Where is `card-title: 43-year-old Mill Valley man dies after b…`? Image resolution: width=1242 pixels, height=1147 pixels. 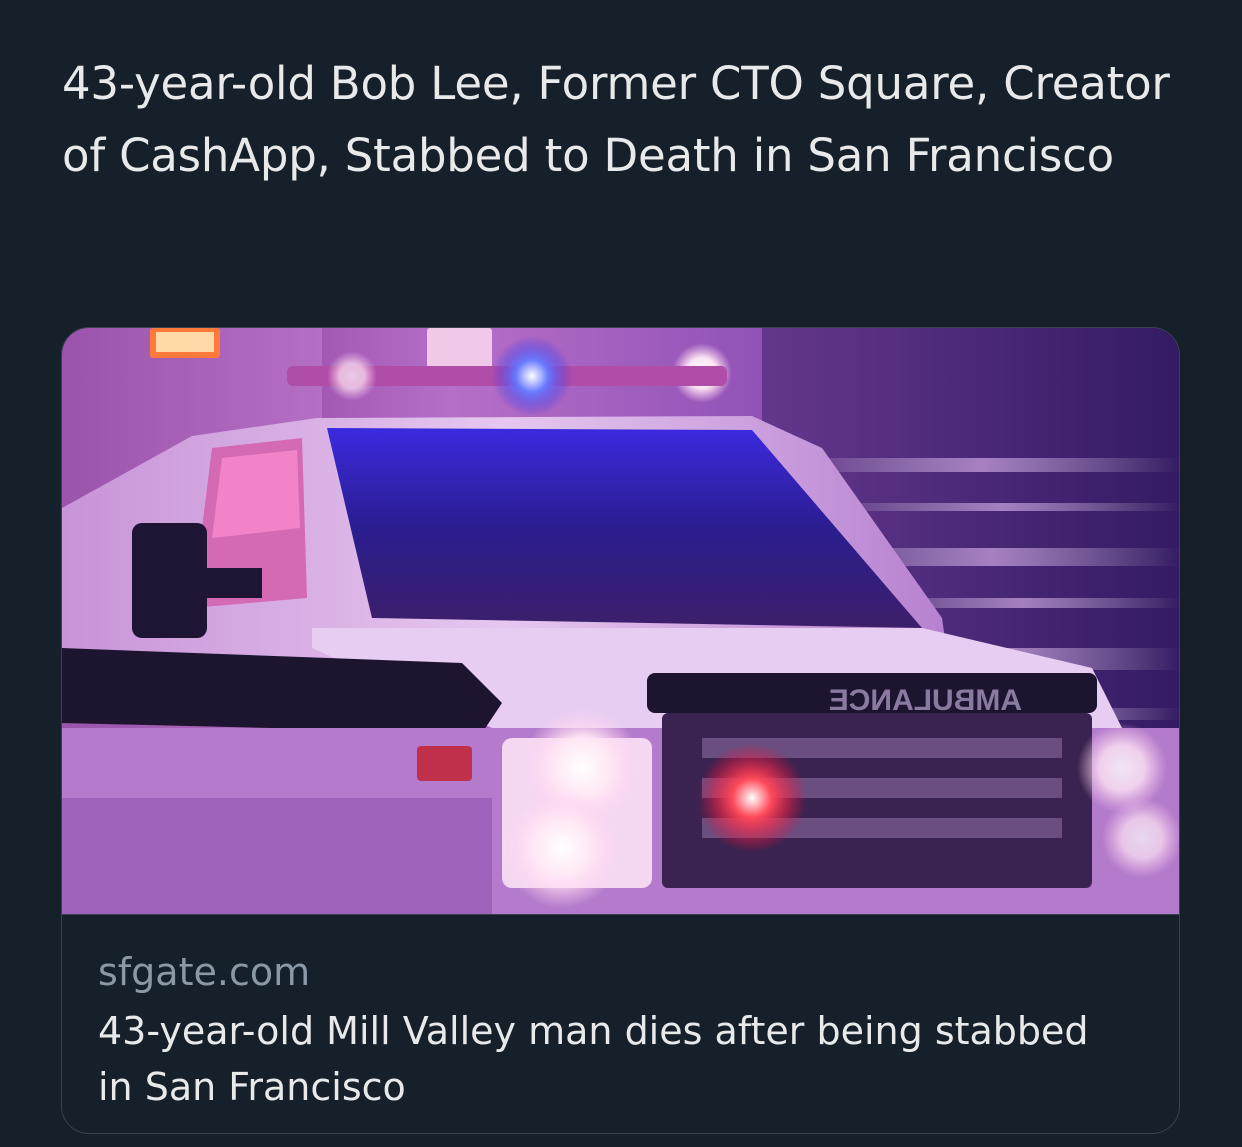
card-title: 43-year-old Mill Valley man dies after b… is located at coordinates (593, 1059).